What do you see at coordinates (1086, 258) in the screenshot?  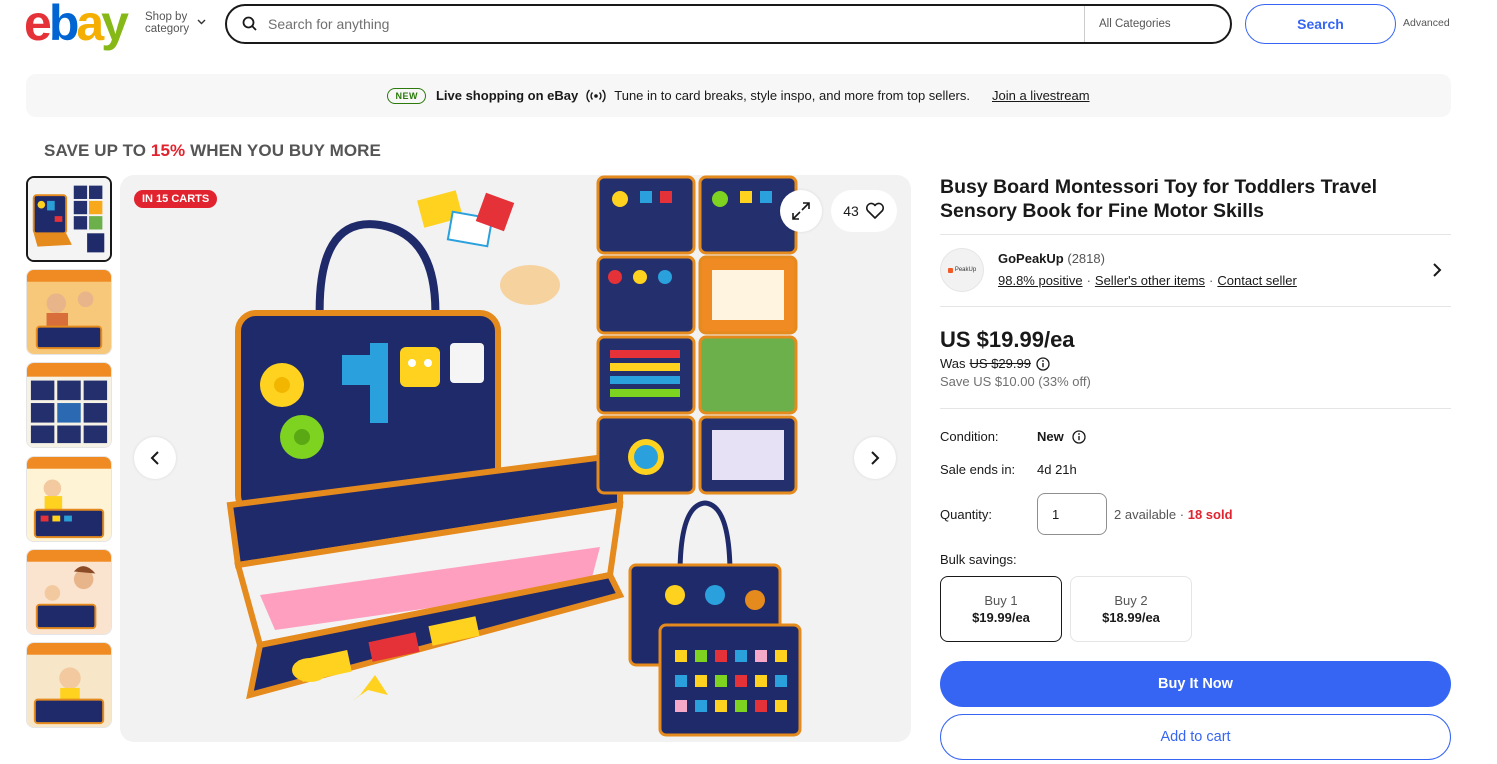 I see `seller-feedback-count: (2818)` at bounding box center [1086, 258].